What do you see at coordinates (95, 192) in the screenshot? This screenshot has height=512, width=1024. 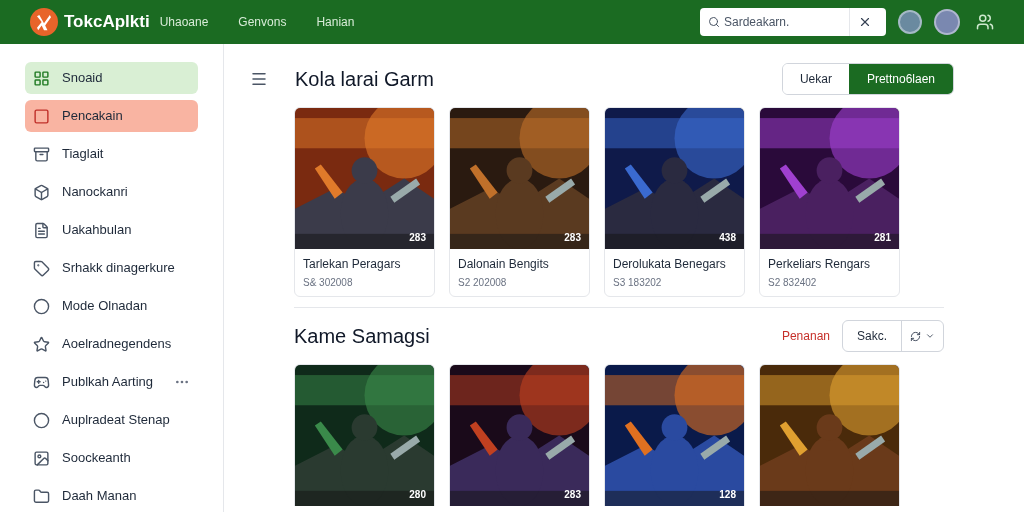 I see `item-label: Nanockanri` at bounding box center [95, 192].